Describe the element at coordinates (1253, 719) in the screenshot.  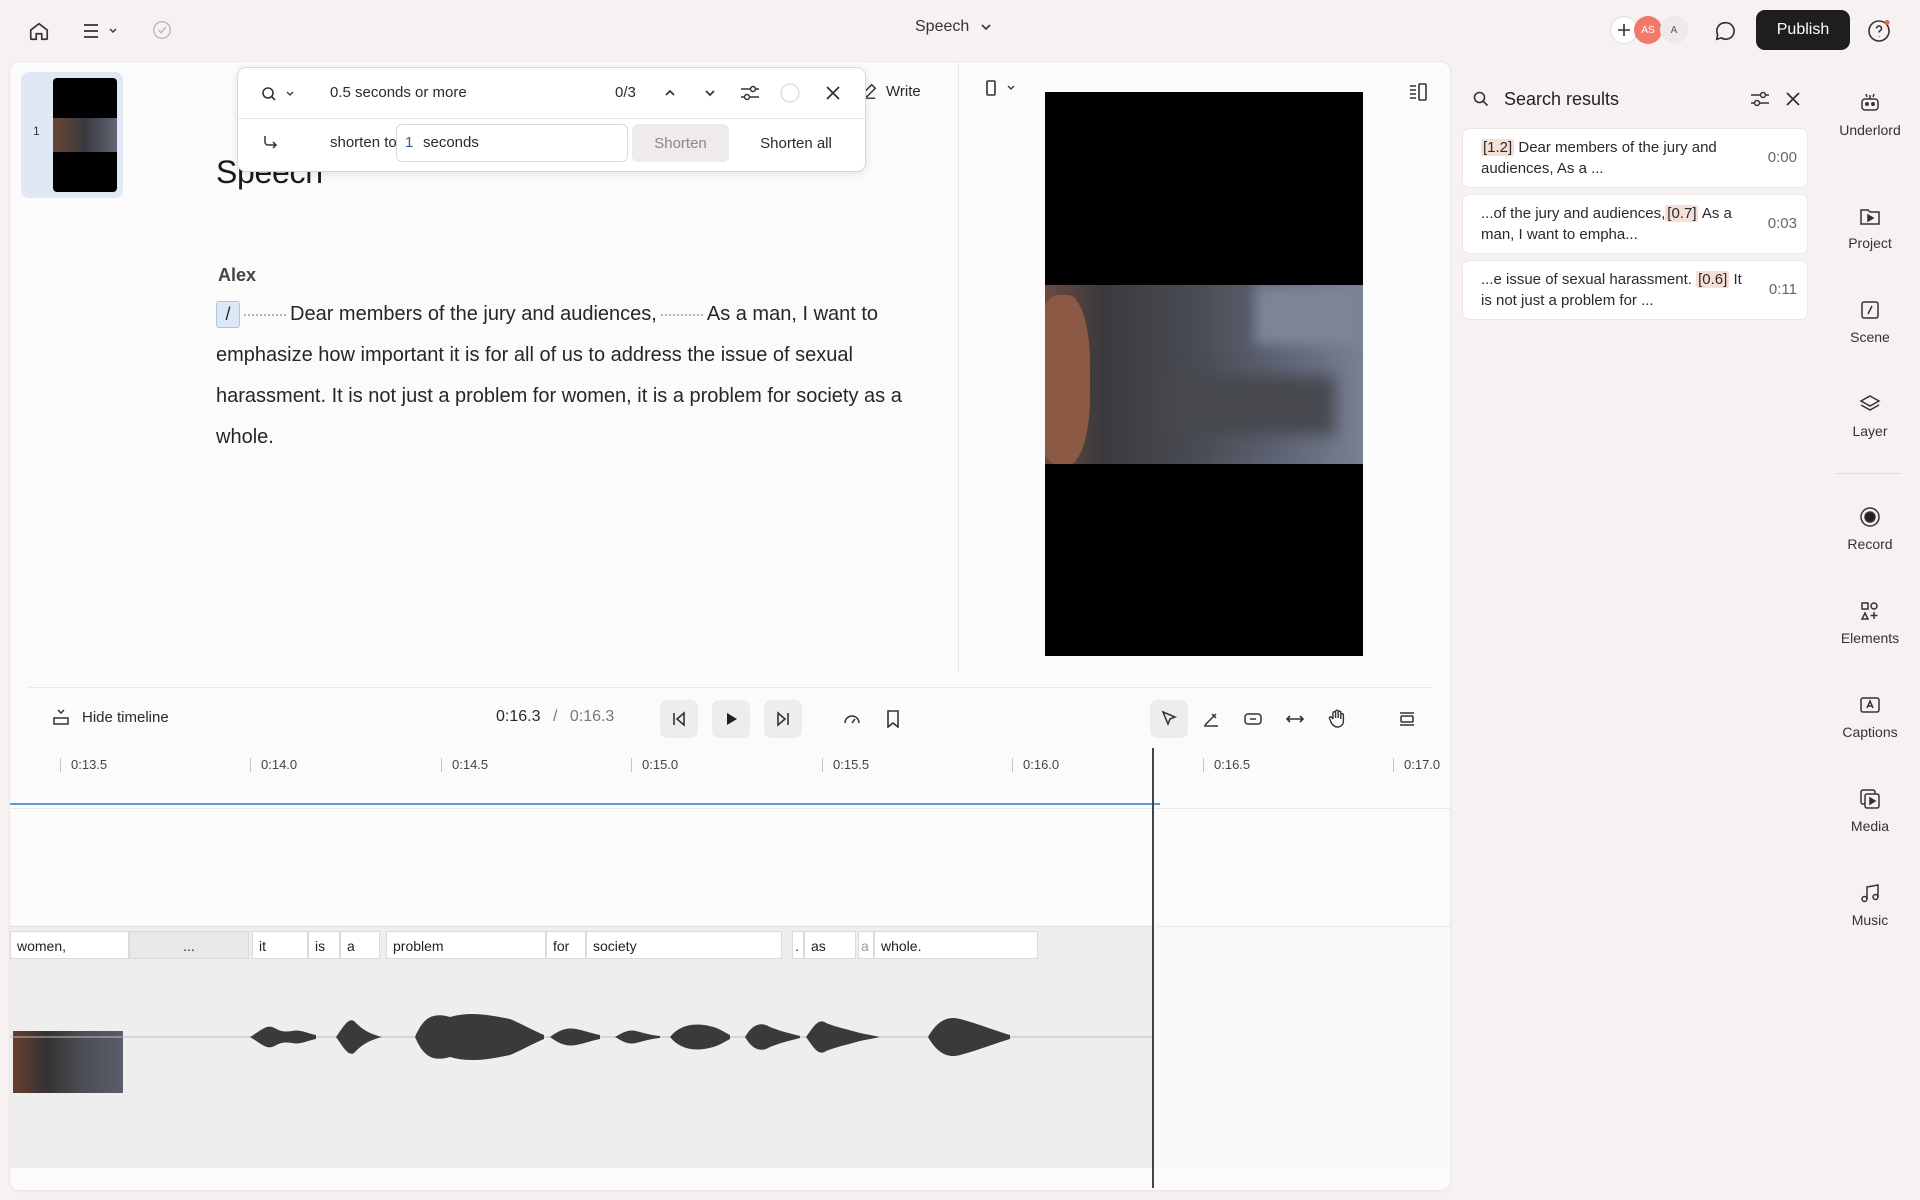
I see `trim-tool-icon` at that location.